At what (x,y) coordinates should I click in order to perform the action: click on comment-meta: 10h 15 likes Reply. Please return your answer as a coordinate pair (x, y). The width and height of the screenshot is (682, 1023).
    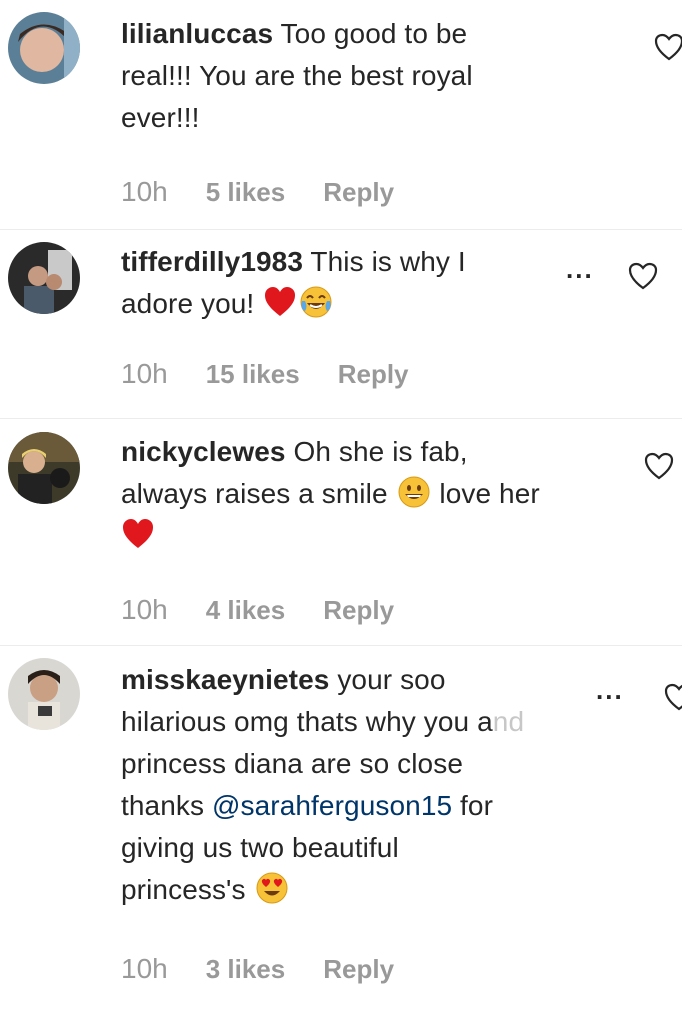
    Looking at the image, I should click on (265, 374).